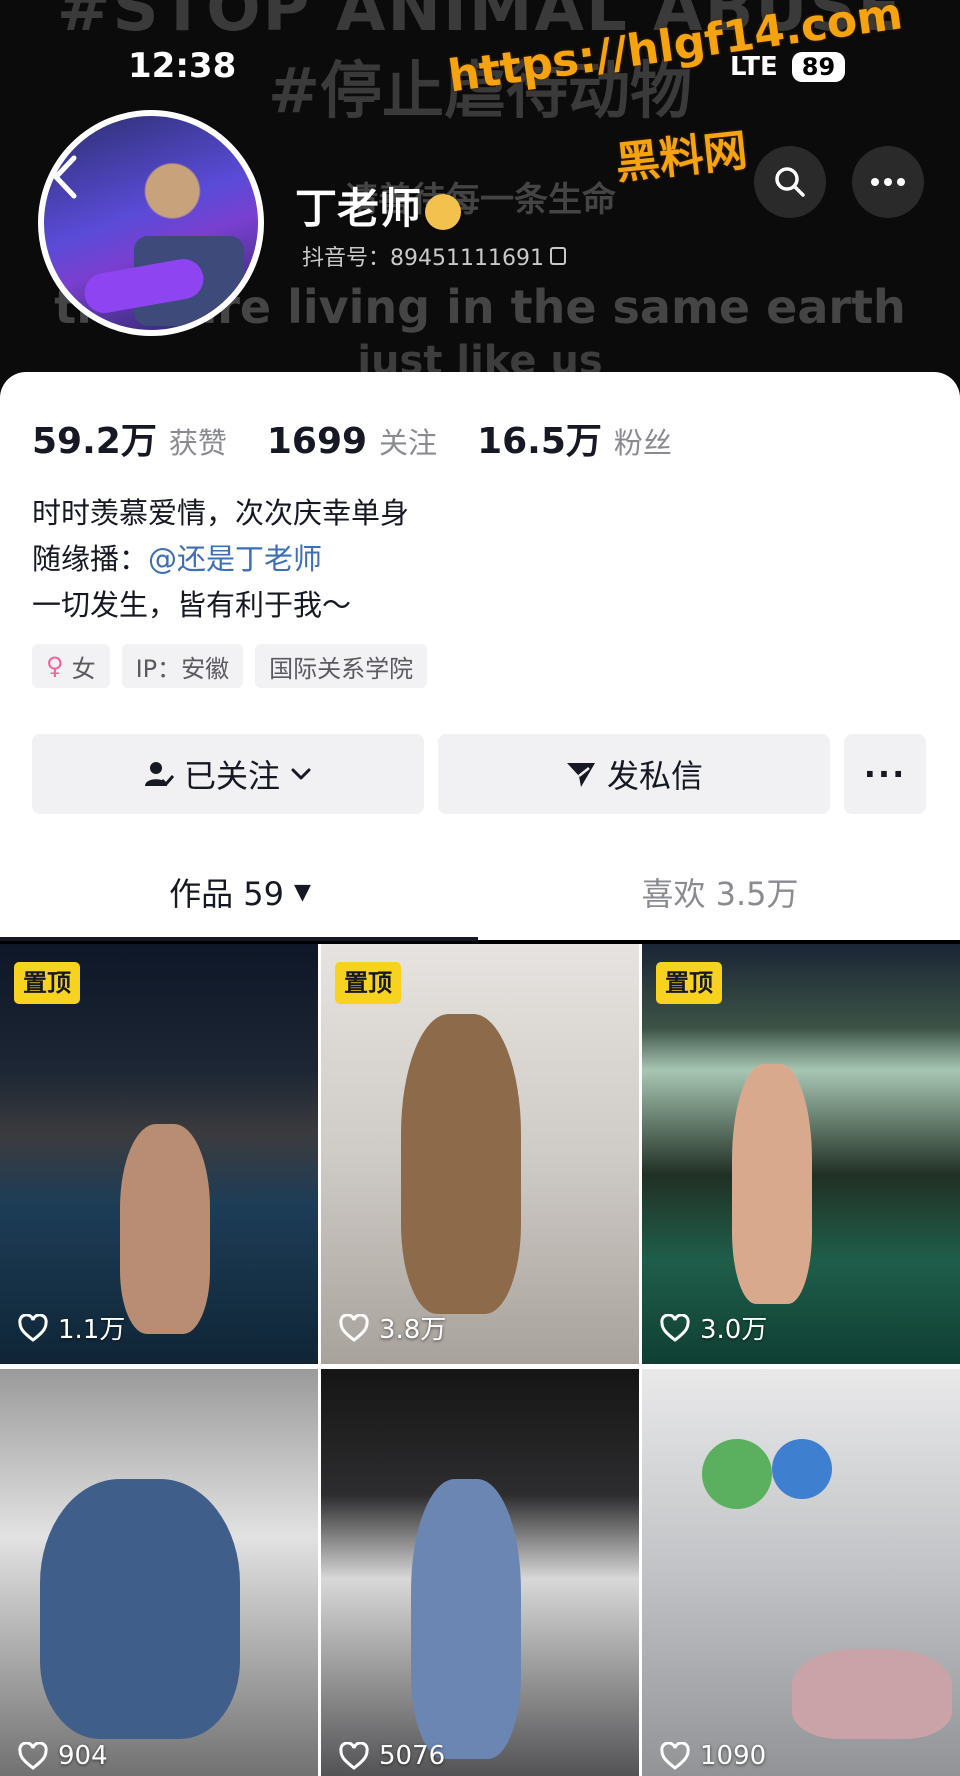 This screenshot has height=1776, width=960. What do you see at coordinates (734, 1330) in the screenshot?
I see `like-count-text: 3.0万` at bounding box center [734, 1330].